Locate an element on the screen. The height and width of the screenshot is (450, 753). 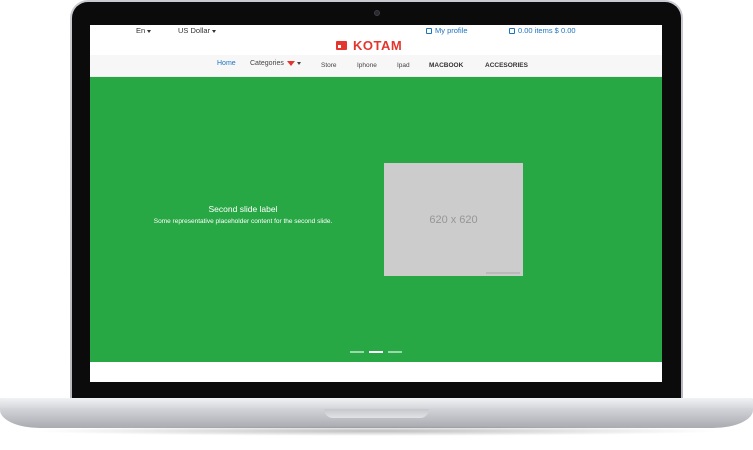
nav-item-ipad: Ipad is located at coordinates (403, 65).